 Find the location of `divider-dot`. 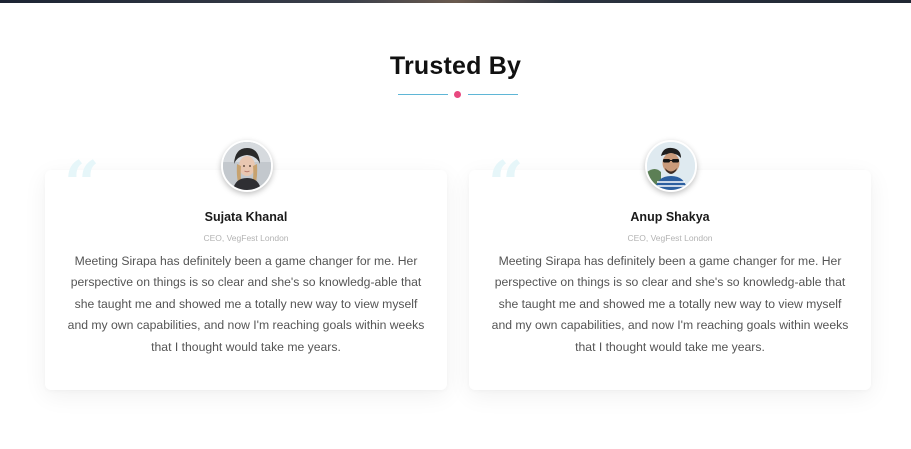

divider-dot is located at coordinates (457, 94).